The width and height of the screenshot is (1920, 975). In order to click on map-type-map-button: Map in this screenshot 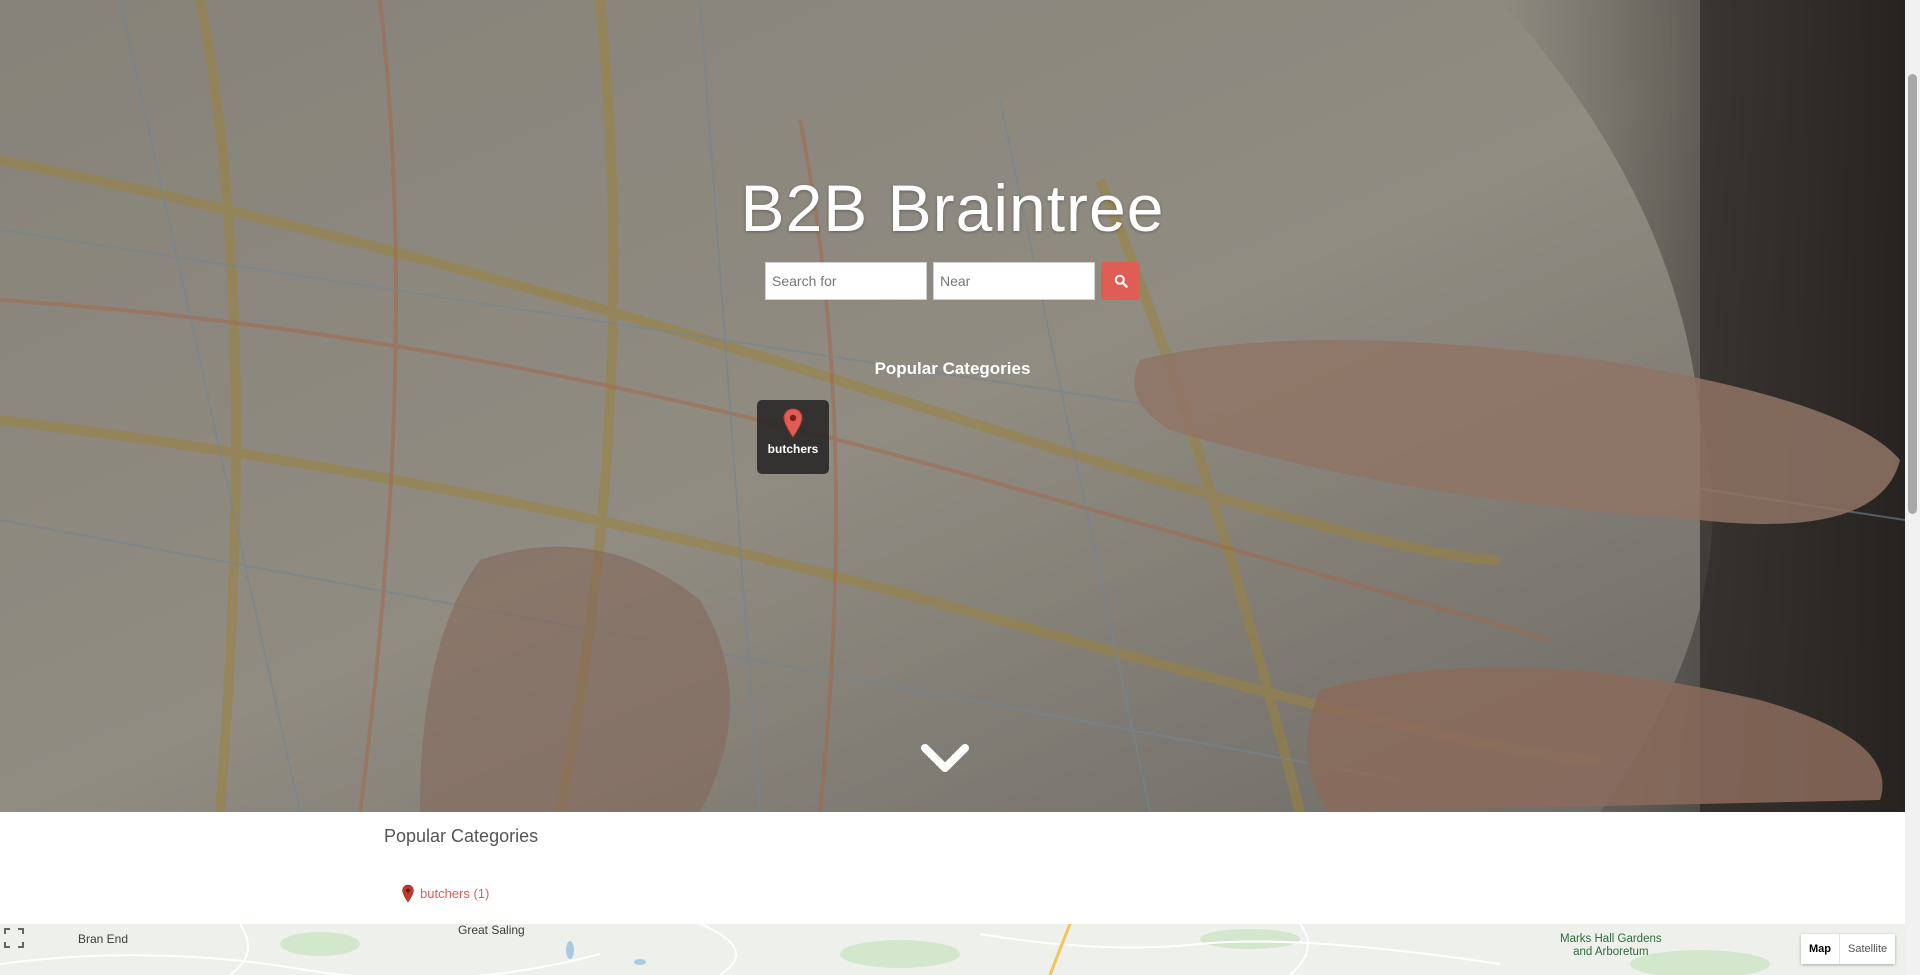, I will do `click(1820, 949)`.